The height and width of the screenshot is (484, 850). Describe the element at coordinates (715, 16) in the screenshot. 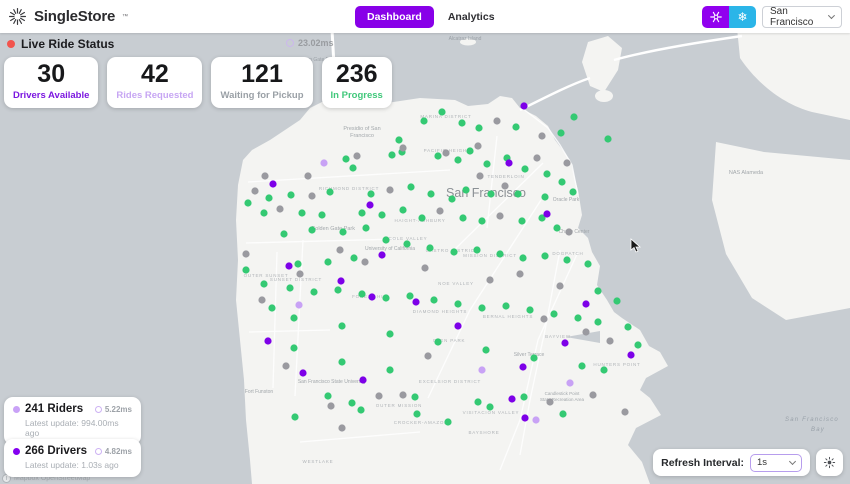

I see `singlestore-toggle-button` at that location.